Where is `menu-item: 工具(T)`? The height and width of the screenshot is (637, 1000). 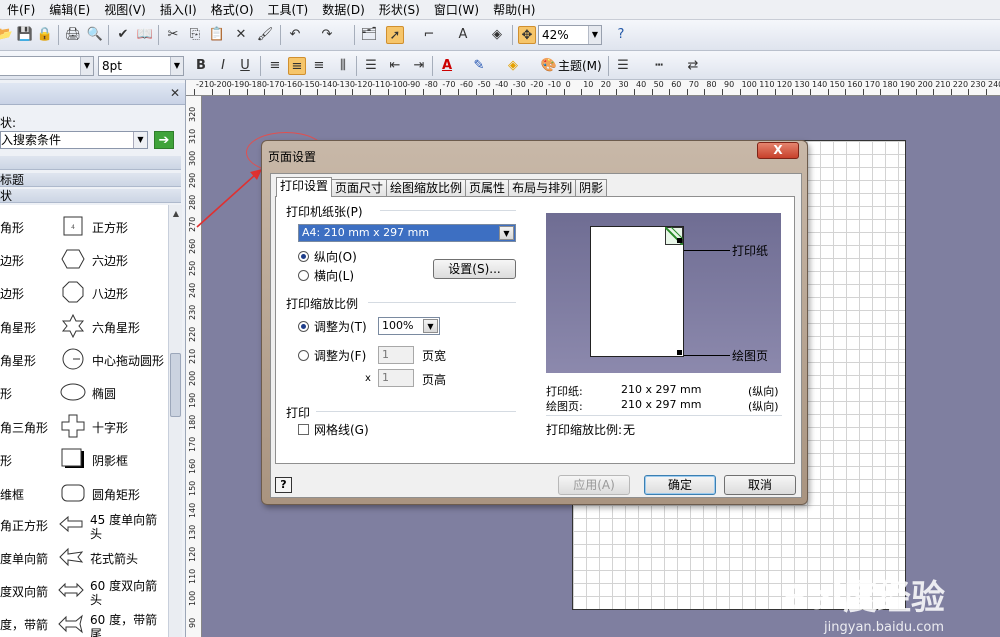 menu-item: 工具(T) is located at coordinates (288, 10).